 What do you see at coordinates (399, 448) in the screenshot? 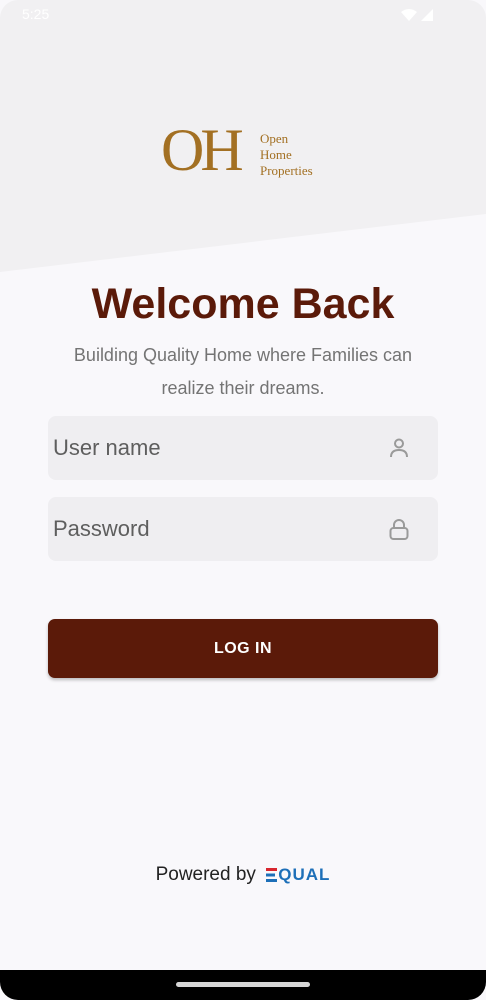
I see `person-icon` at bounding box center [399, 448].